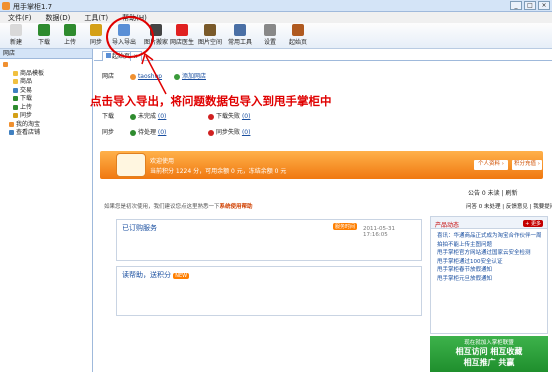 Image resolution: width=552 pixels, height=372 pixels. I want to click on menu-tools: 工具(T), so click(96, 18).